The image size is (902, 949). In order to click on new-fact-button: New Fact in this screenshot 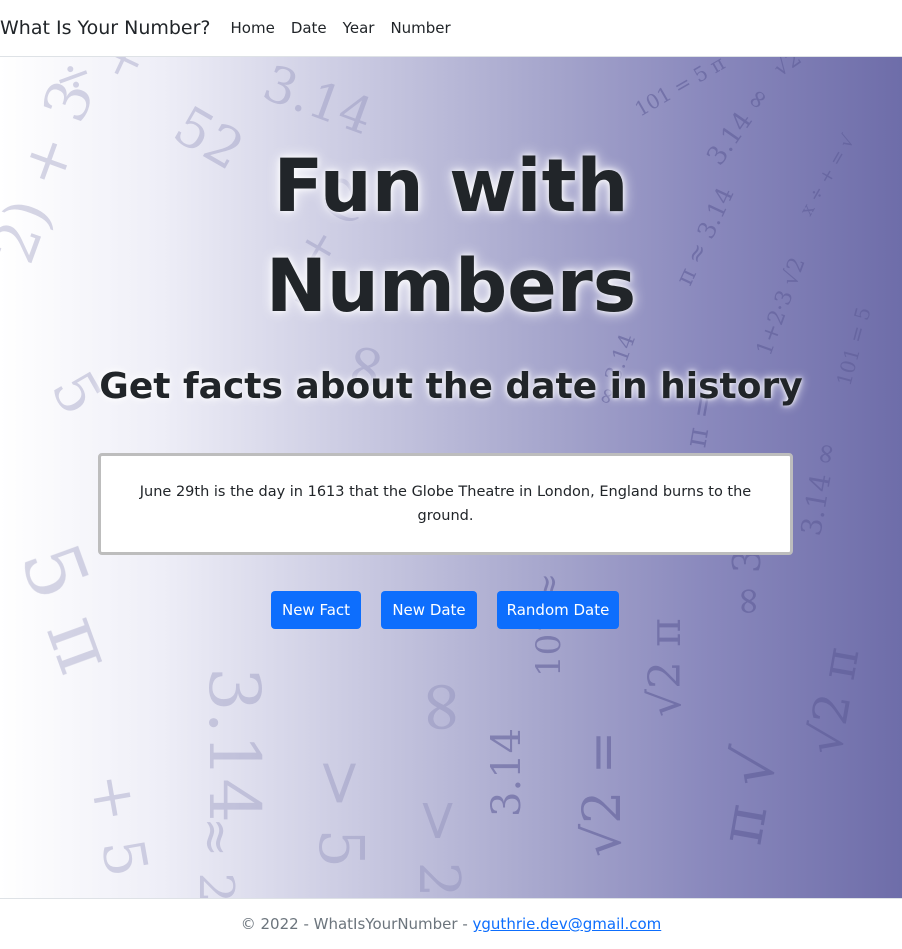, I will do `click(316, 610)`.